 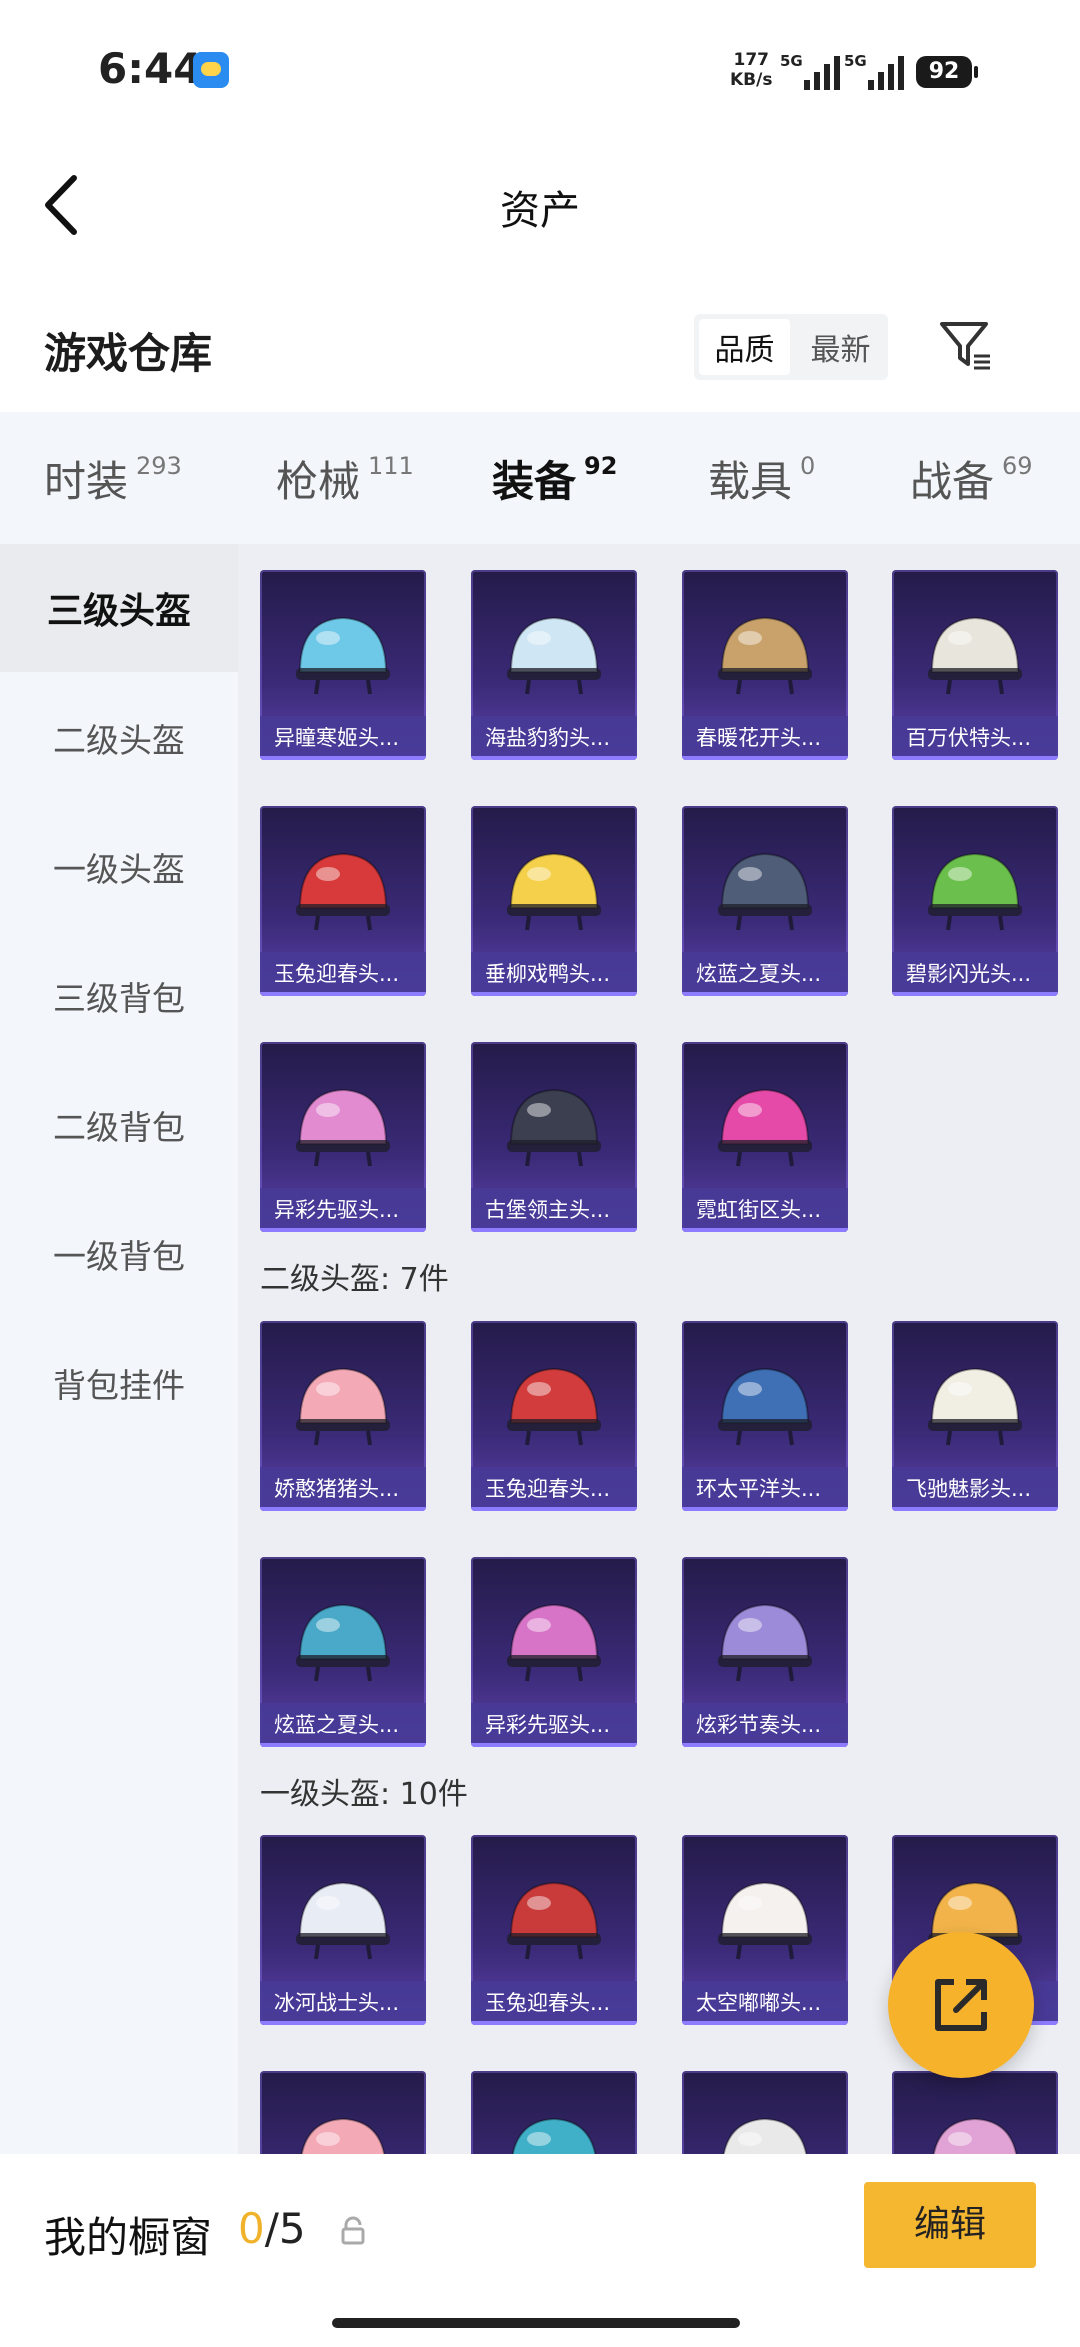 What do you see at coordinates (744, 347) in the screenshot?
I see `sort-option-quality: 品质` at bounding box center [744, 347].